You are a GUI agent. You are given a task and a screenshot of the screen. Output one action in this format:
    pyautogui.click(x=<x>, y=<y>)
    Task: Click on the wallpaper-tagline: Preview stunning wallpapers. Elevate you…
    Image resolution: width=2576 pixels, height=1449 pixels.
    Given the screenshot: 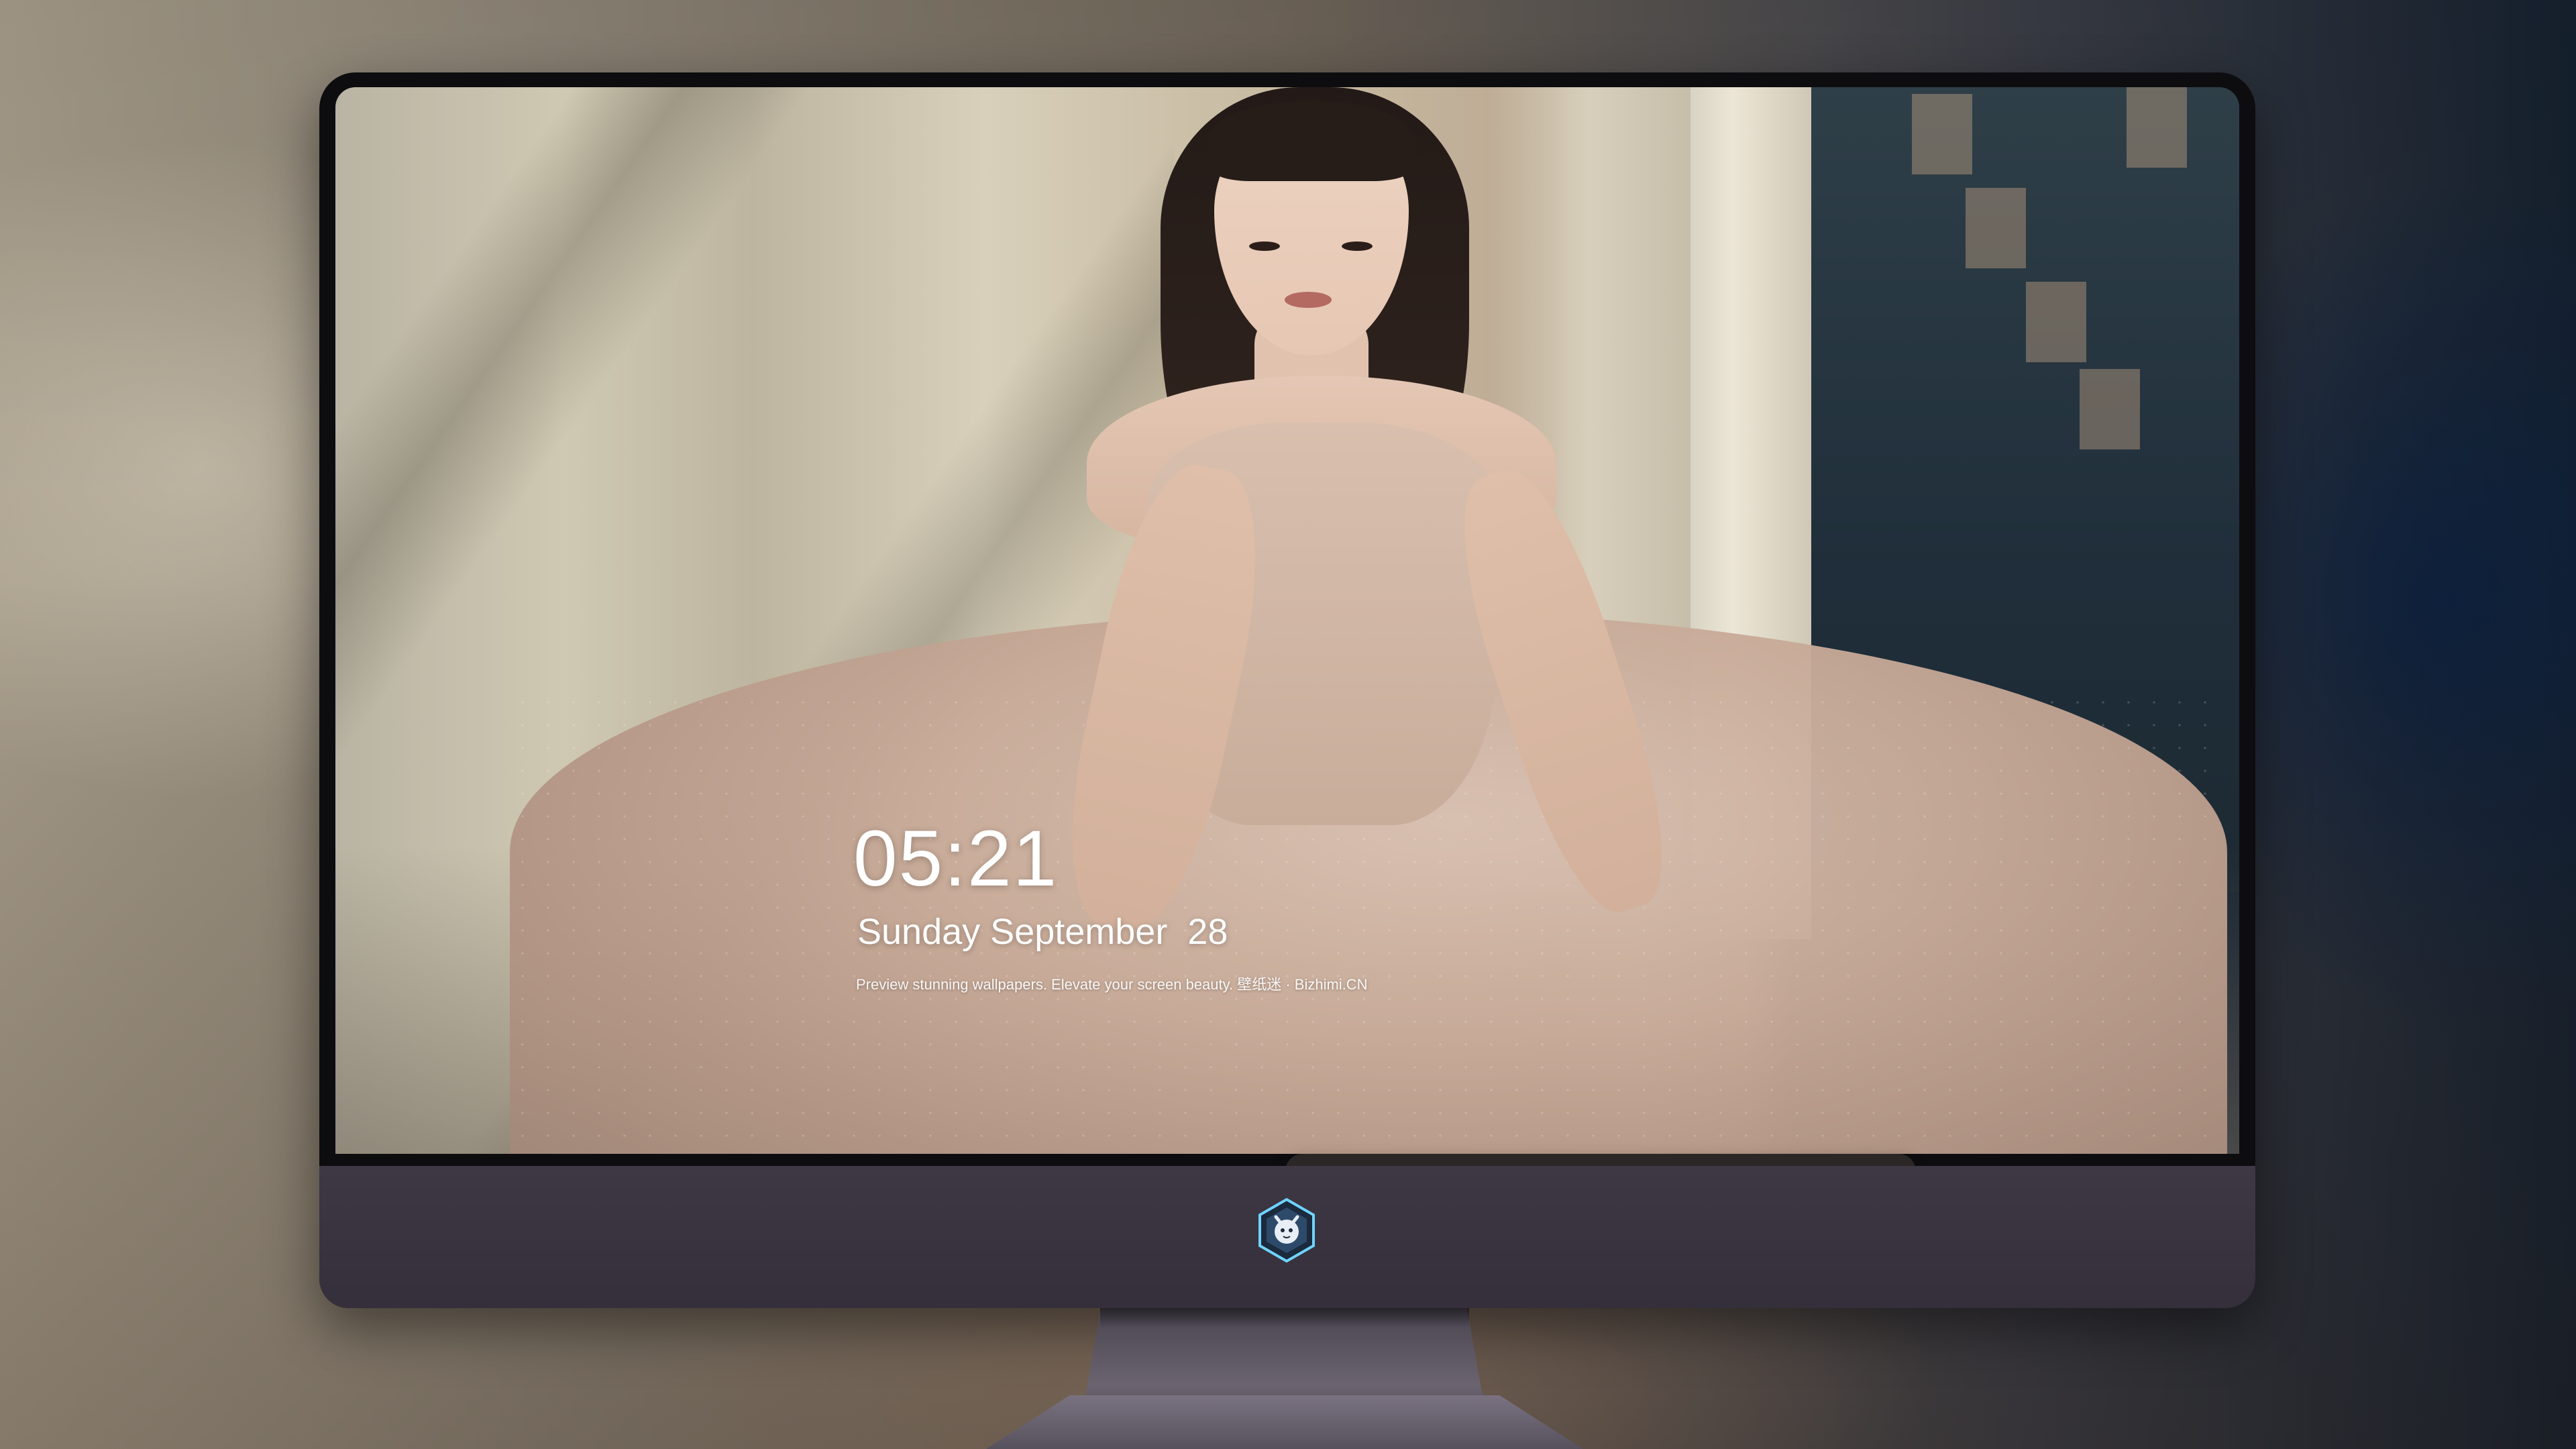 What is the action you would take?
    pyautogui.click(x=1112, y=984)
    